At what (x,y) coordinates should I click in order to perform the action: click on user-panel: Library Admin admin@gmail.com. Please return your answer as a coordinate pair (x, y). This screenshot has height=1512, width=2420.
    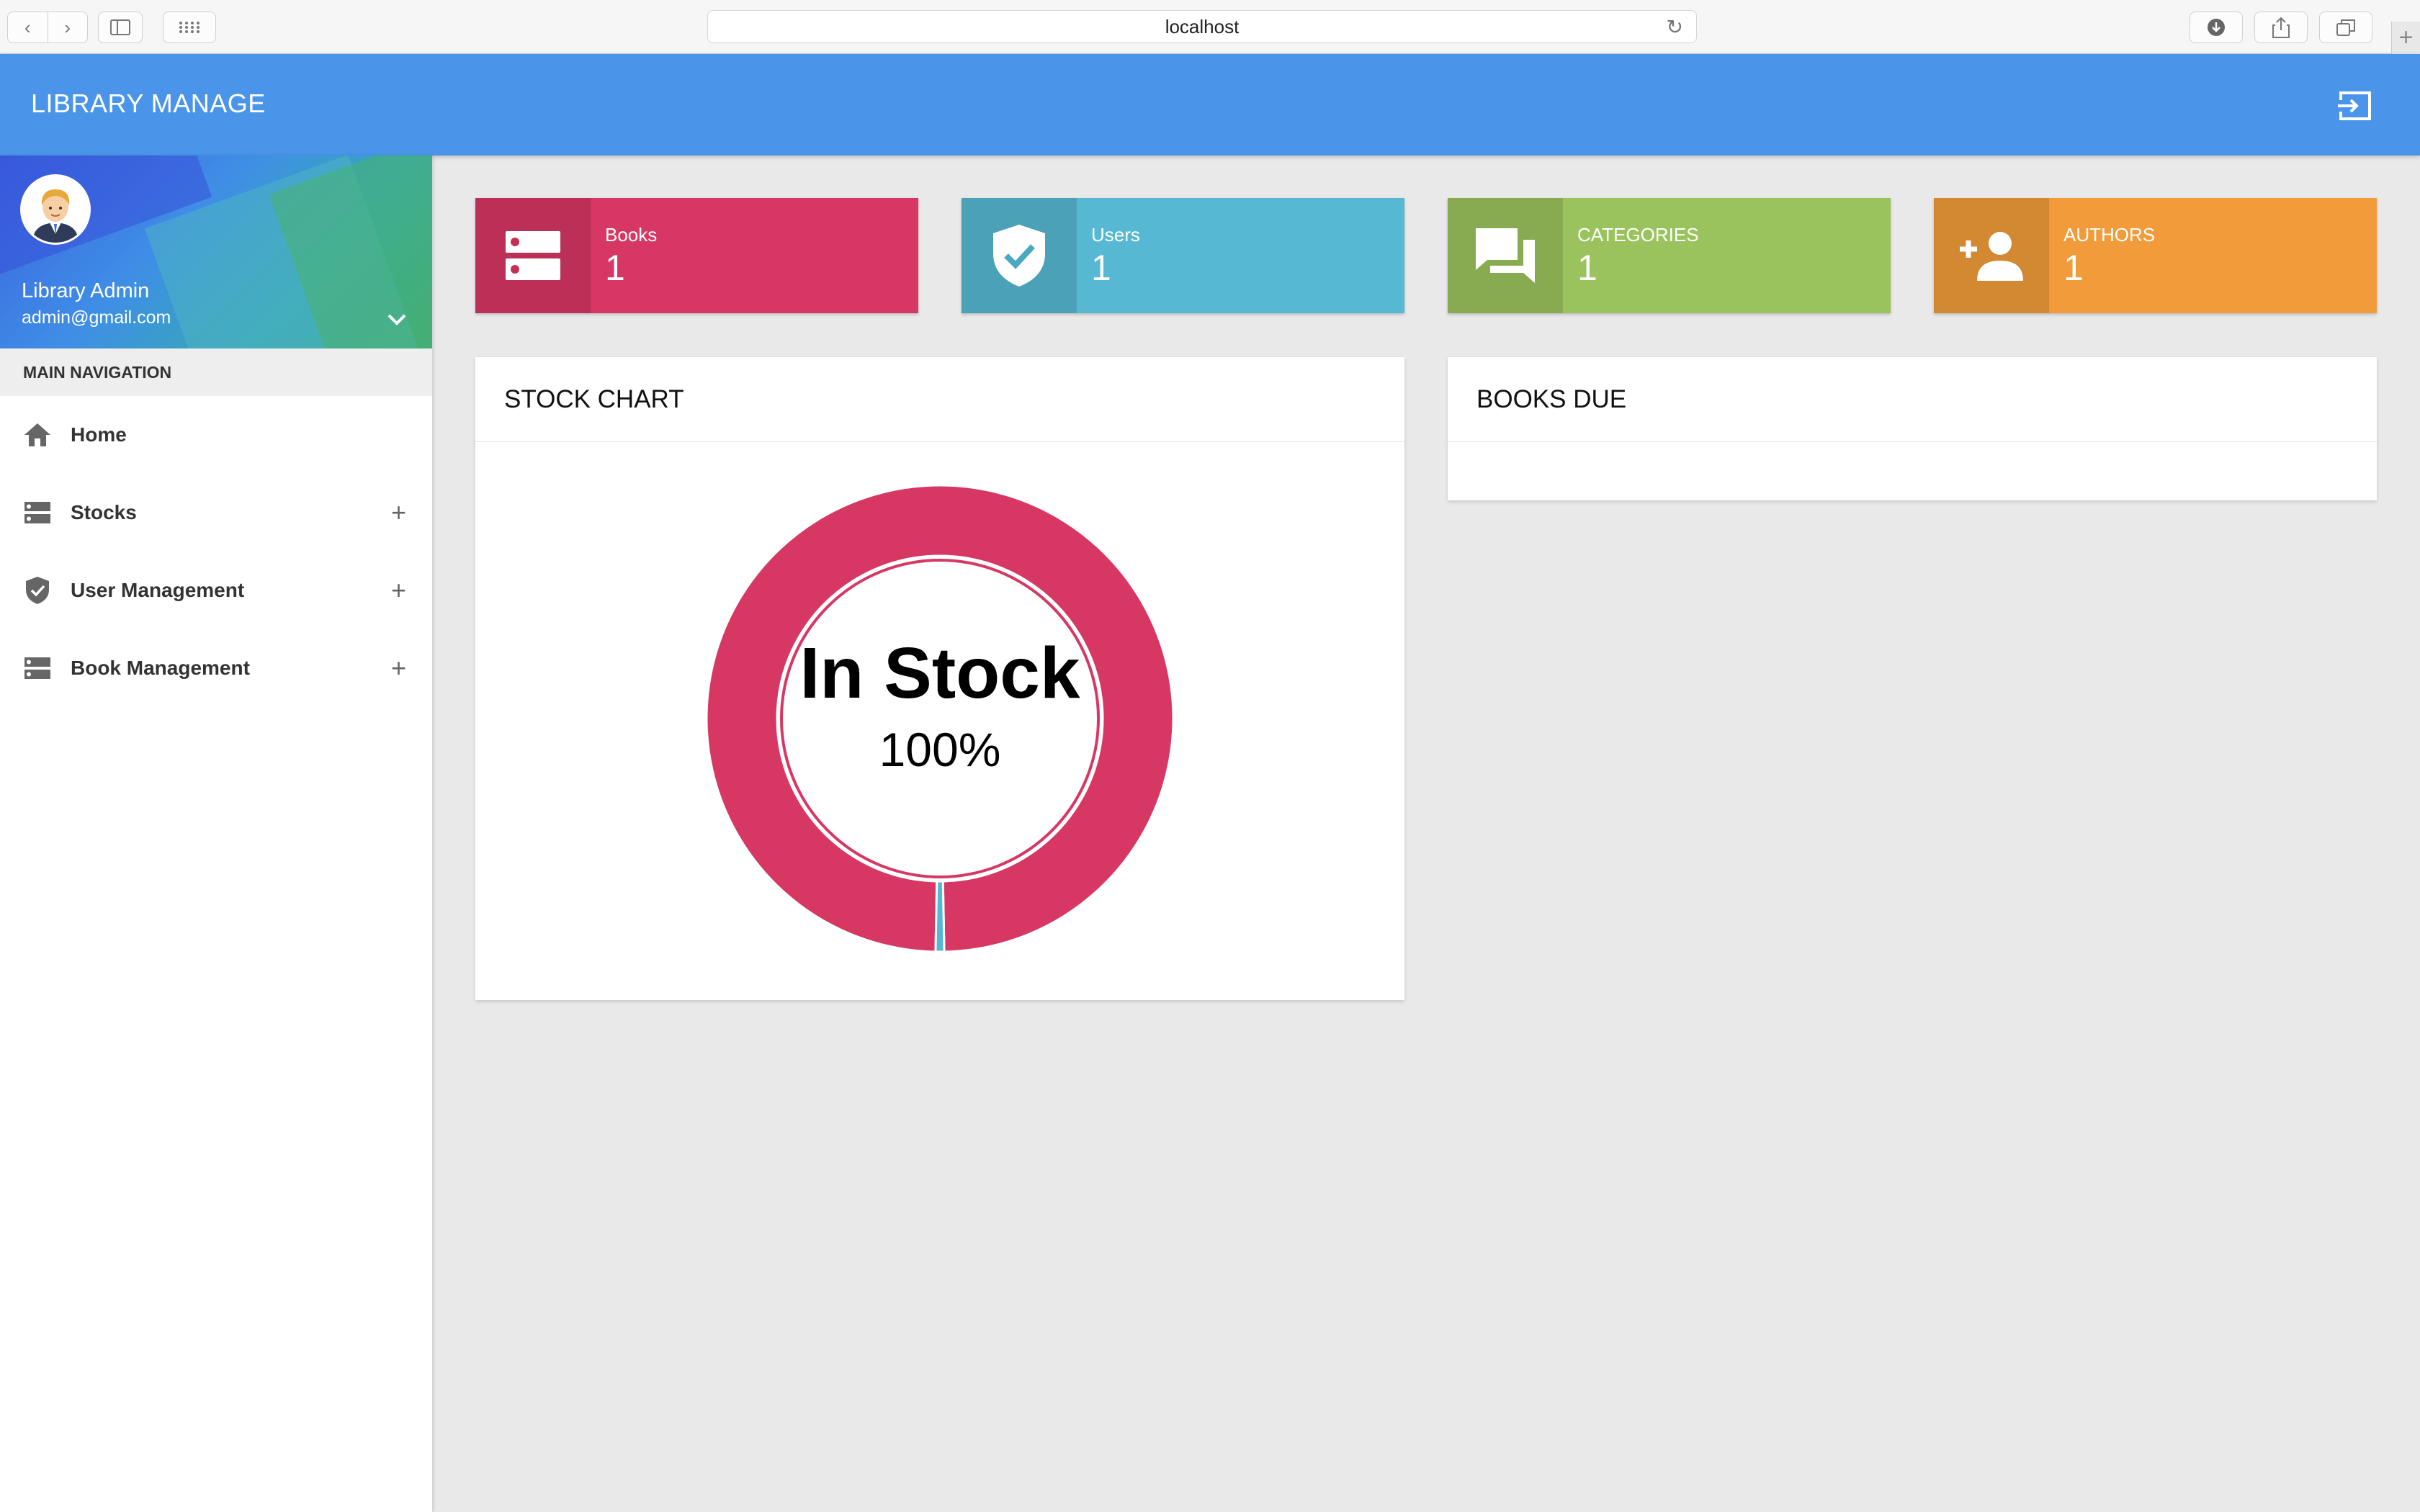
    Looking at the image, I should click on (216, 252).